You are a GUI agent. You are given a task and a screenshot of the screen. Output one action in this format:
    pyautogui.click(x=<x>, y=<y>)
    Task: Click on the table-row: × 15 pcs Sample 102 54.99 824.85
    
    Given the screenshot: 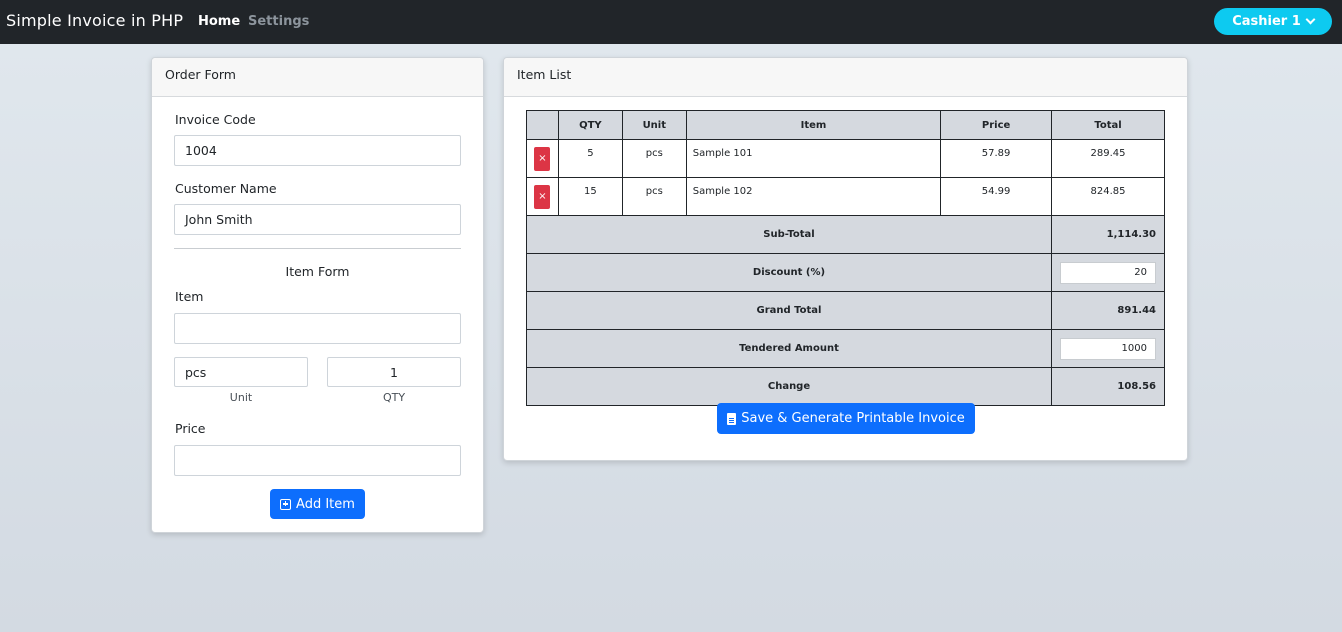 What is the action you would take?
    pyautogui.click(x=845, y=196)
    